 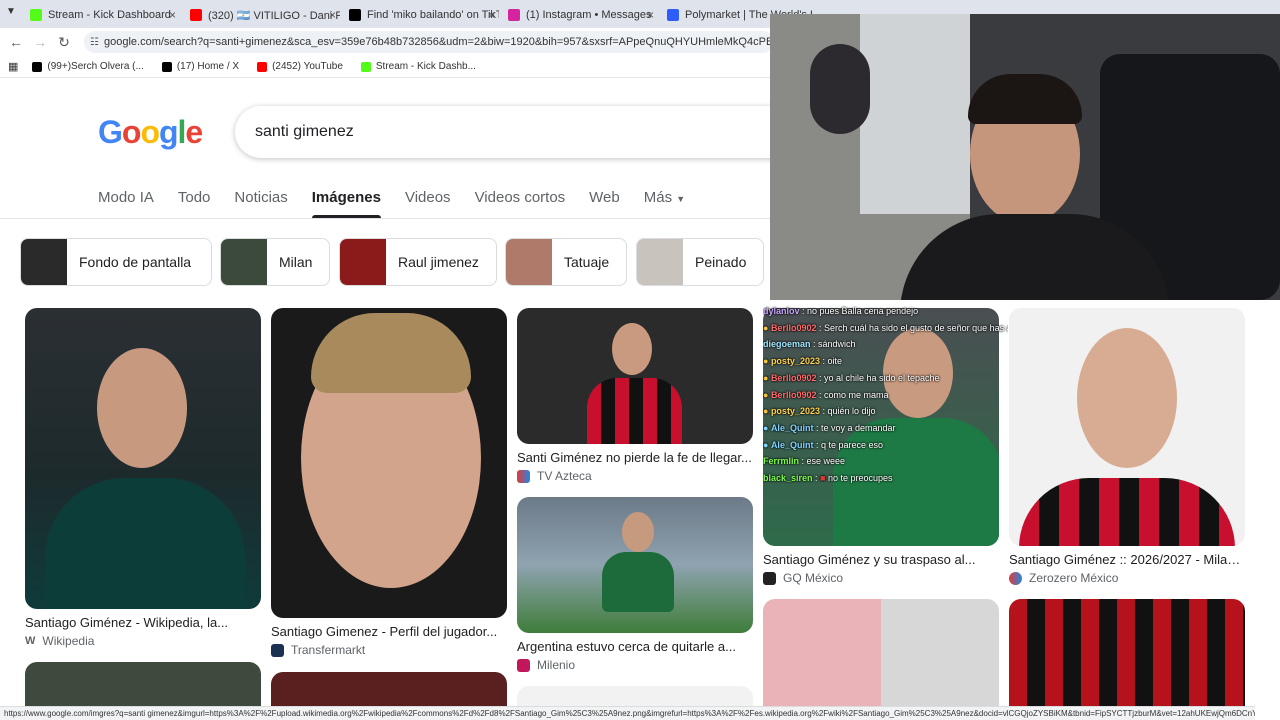 I want to click on browser-tab: Stream - Kick Dashboard ×, so click(x=105, y=15).